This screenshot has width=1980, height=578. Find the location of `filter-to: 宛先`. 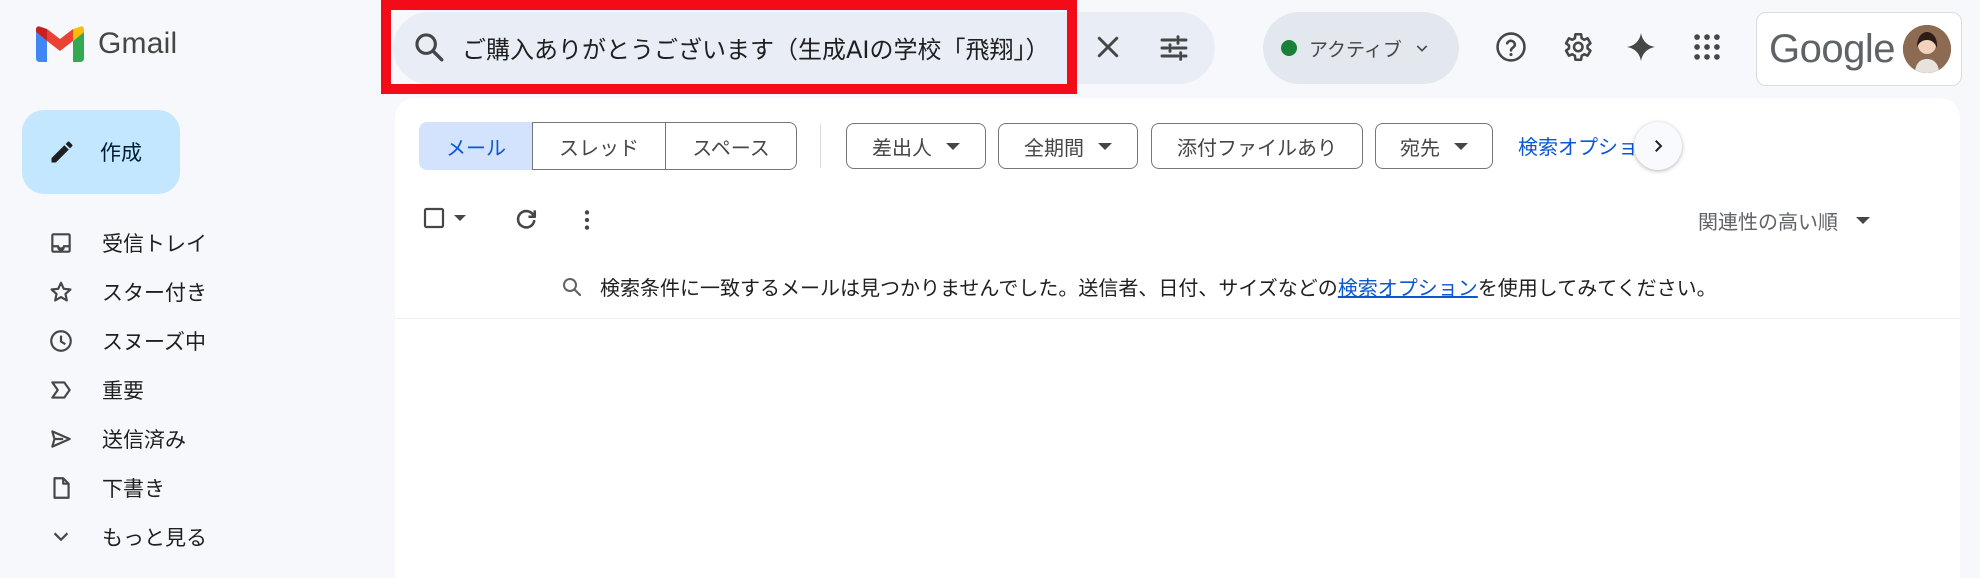

filter-to: 宛先 is located at coordinates (1434, 146).